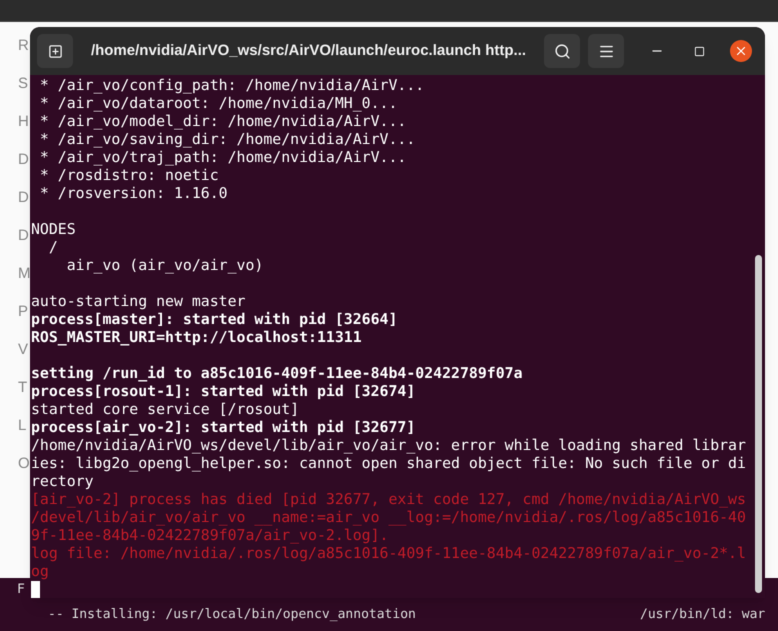 This screenshot has height=631, width=778. What do you see at coordinates (128, 175) in the screenshot?
I see `terminal-line: * /rosdistro: noetic` at bounding box center [128, 175].